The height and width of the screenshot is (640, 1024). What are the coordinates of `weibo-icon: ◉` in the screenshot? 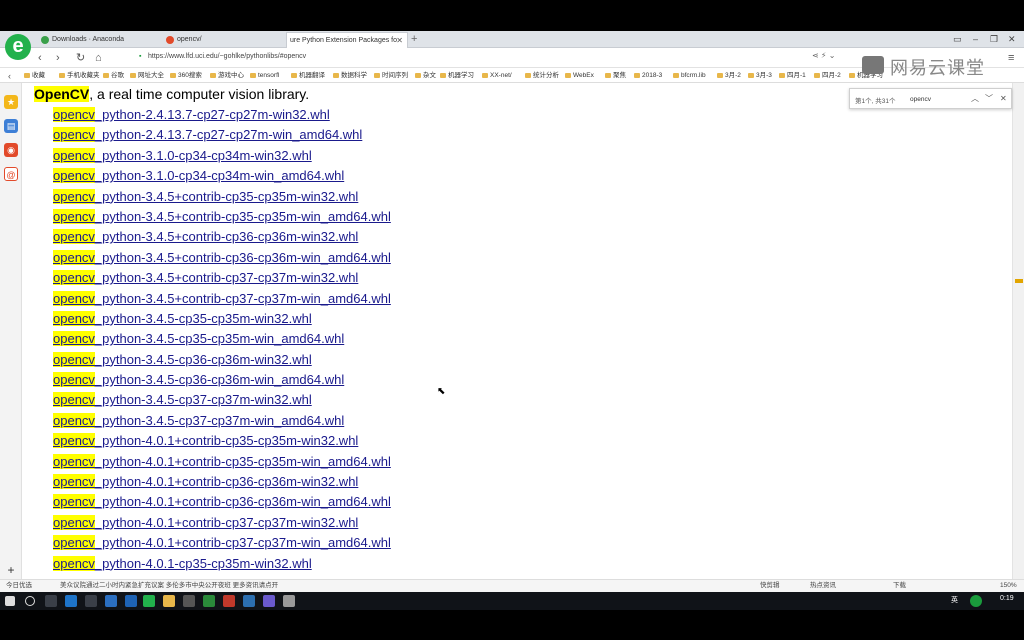 It's located at (11, 150).